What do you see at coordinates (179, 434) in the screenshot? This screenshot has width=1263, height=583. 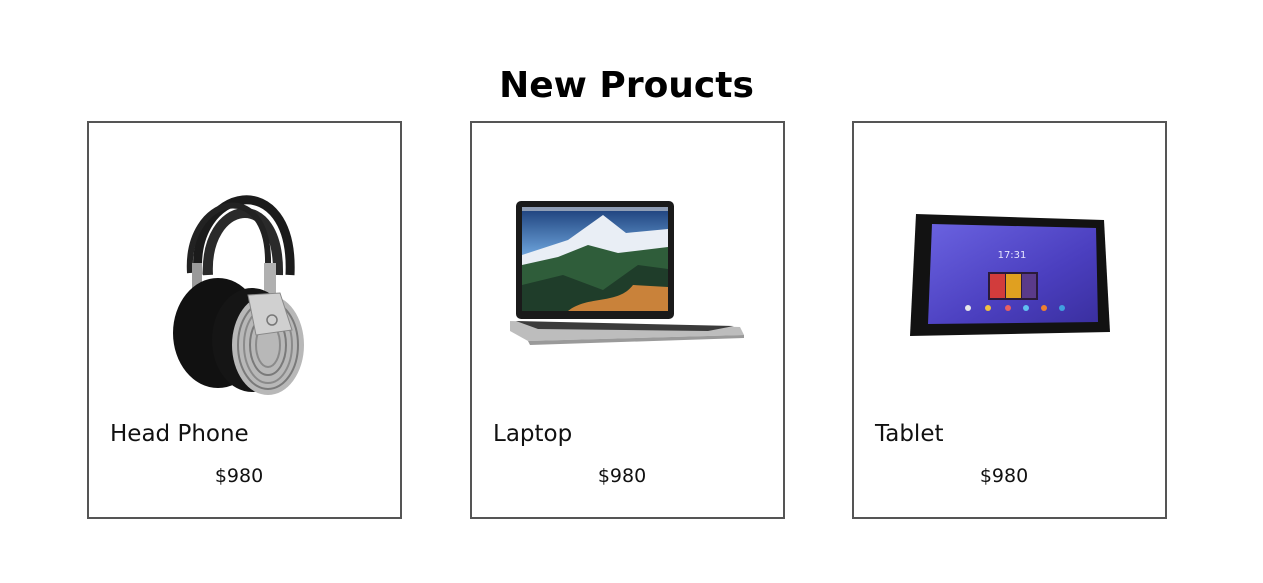 I see `product-name: Head Phone` at bounding box center [179, 434].